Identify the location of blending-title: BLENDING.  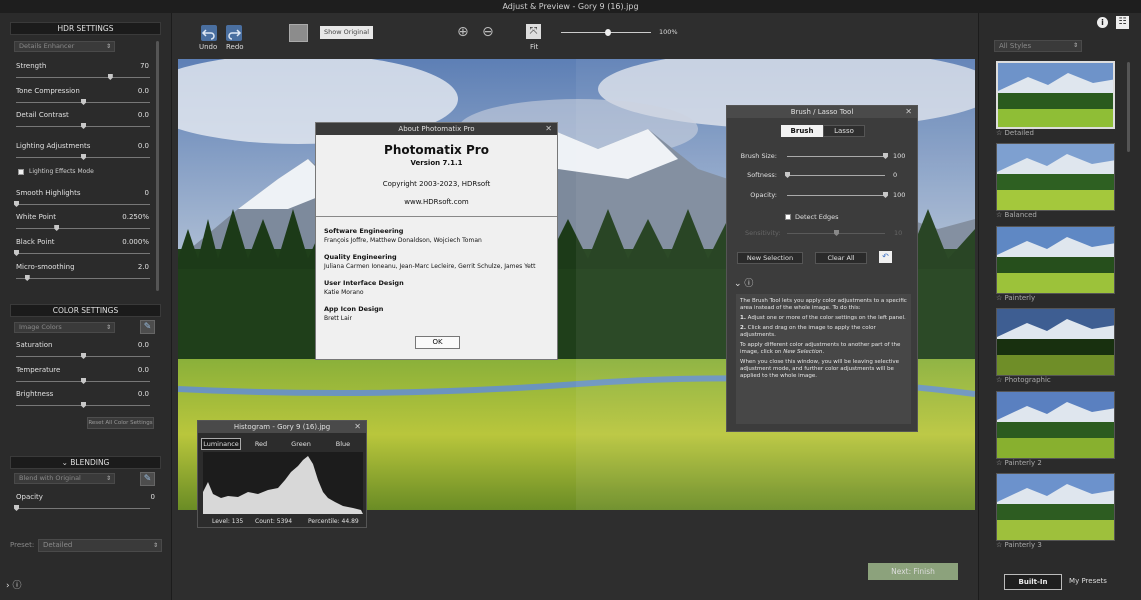
(90, 462).